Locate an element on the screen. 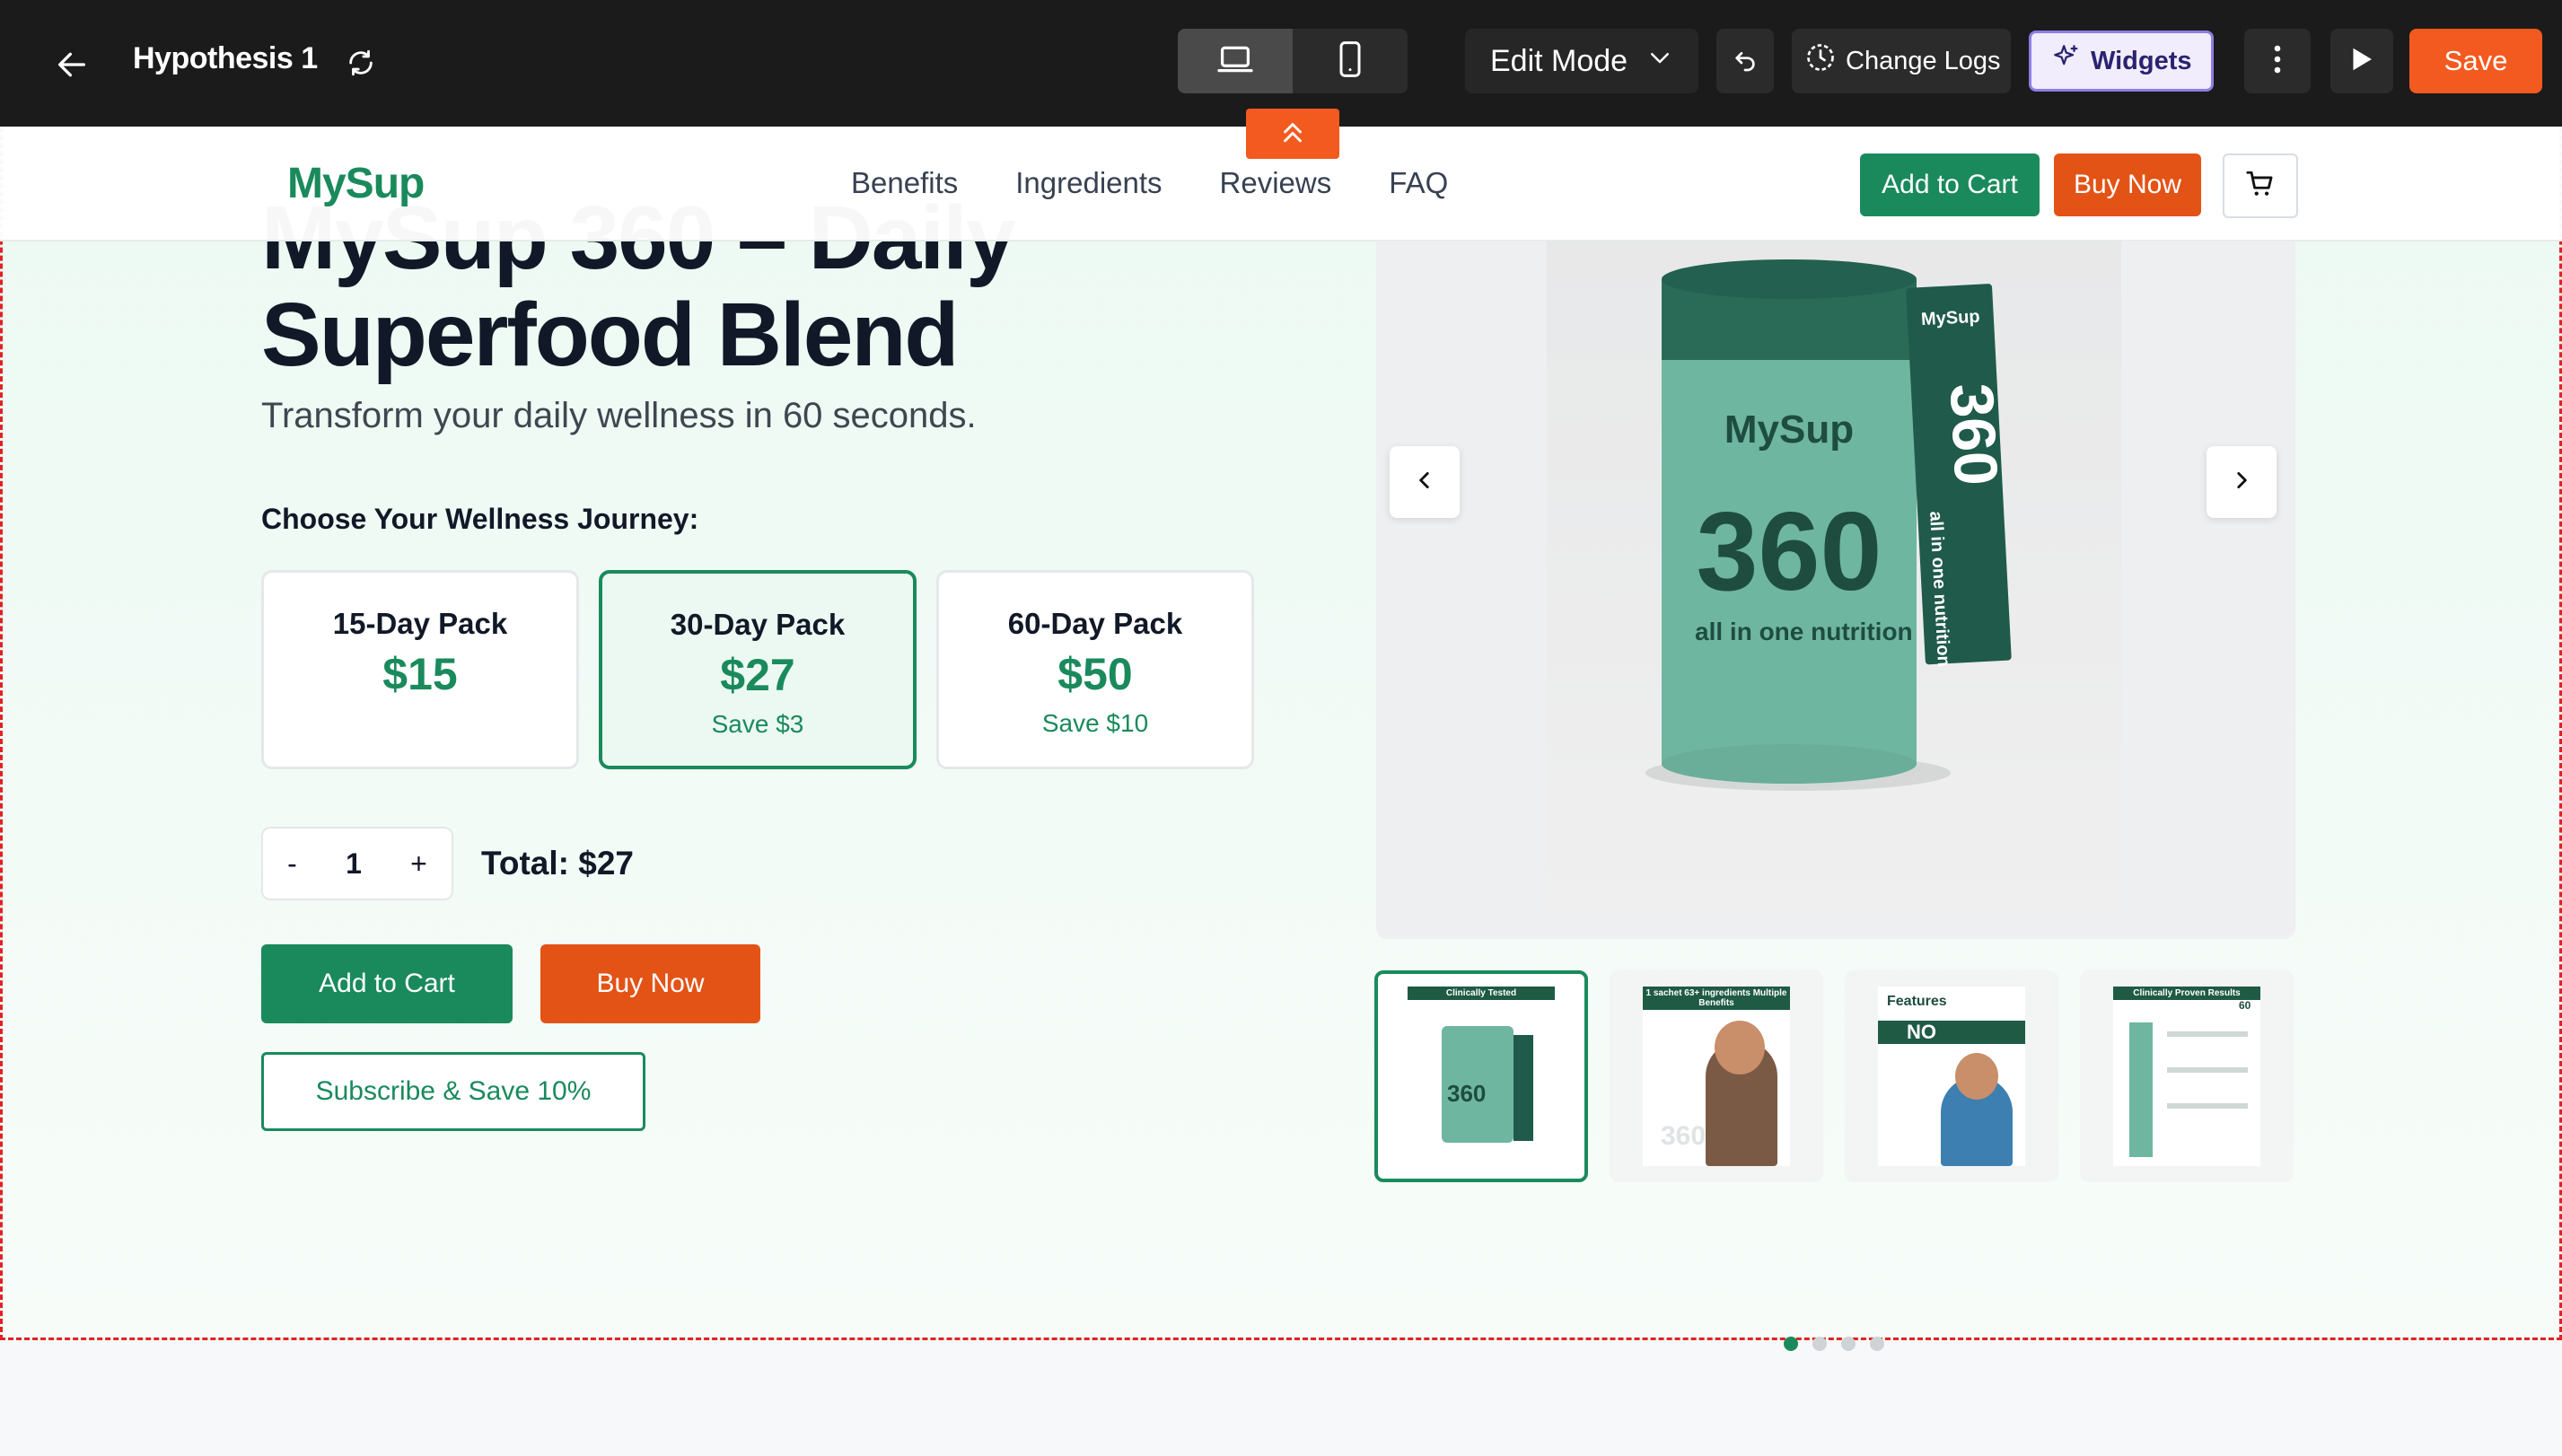  can-brand-text: MySup is located at coordinates (1789, 430).